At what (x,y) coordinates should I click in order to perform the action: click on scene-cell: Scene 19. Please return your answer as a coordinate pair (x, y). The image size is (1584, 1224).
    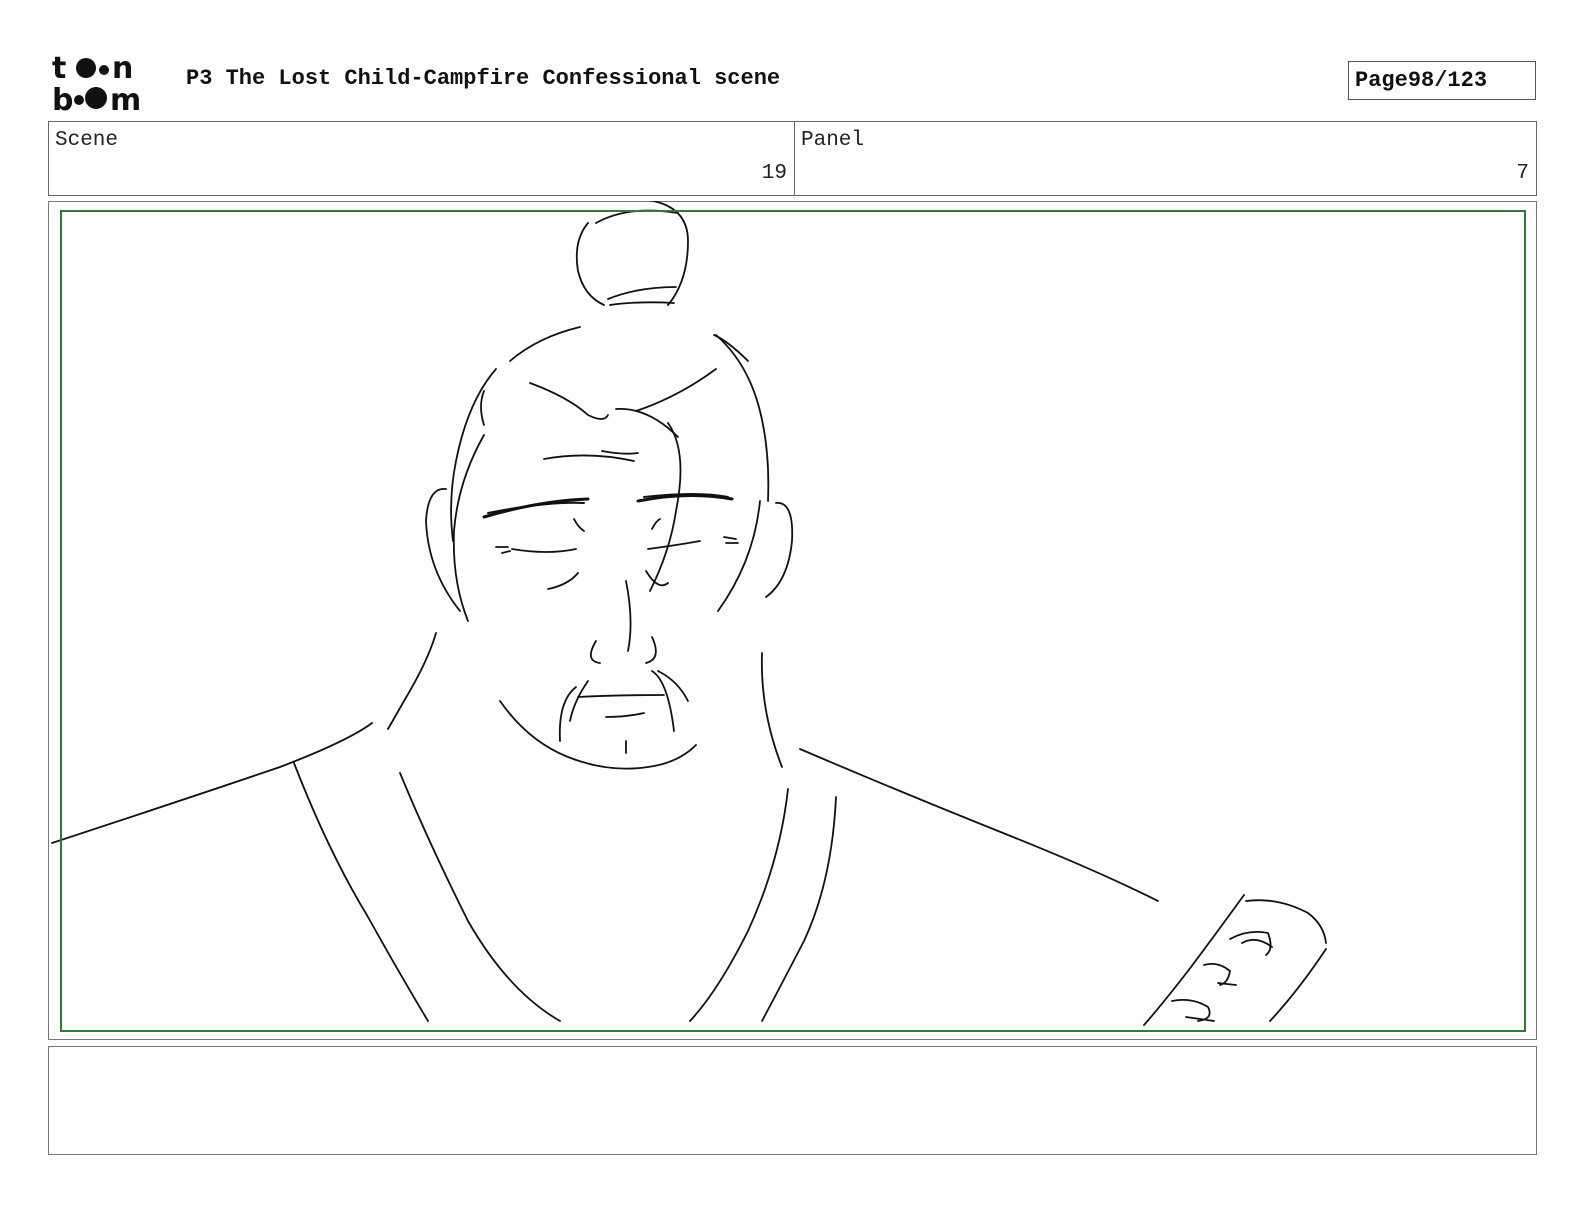
    Looking at the image, I should click on (422, 158).